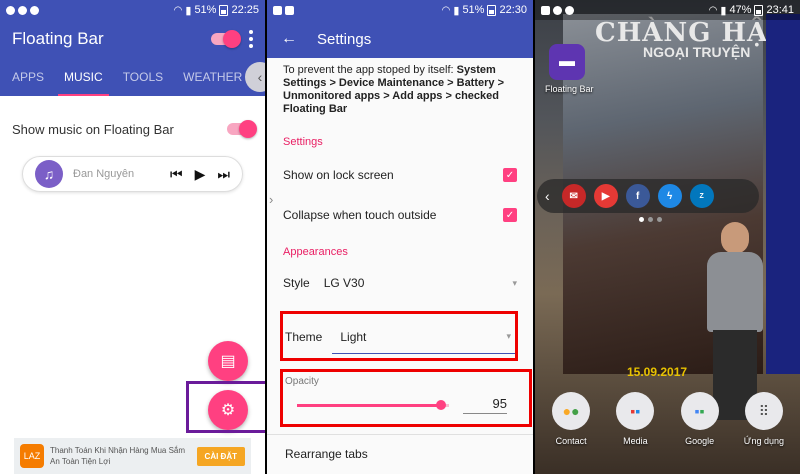 The height and width of the screenshot is (474, 800). What do you see at coordinates (303, 142) in the screenshot?
I see `section-settings-header: Settings` at bounding box center [303, 142].